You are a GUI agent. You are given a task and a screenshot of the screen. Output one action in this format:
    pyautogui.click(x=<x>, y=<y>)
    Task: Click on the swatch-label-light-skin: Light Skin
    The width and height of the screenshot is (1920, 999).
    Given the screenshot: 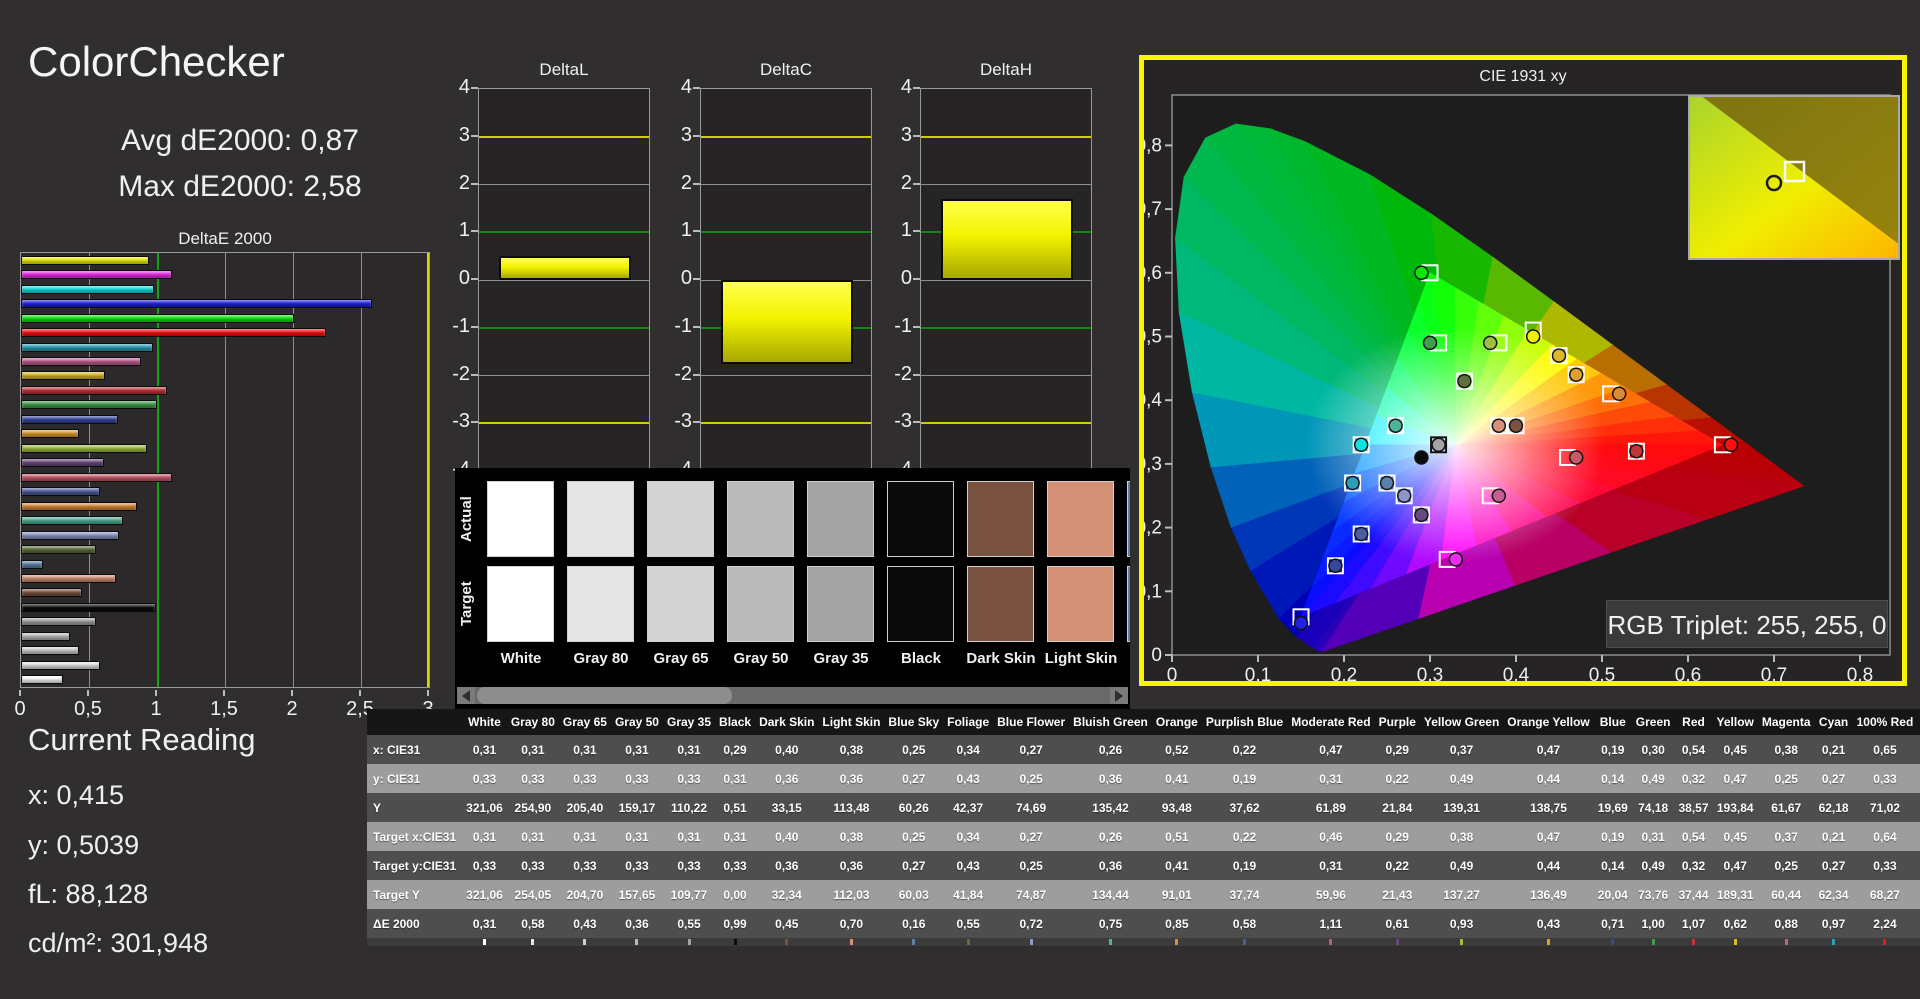 What is the action you would take?
    pyautogui.click(x=1081, y=658)
    